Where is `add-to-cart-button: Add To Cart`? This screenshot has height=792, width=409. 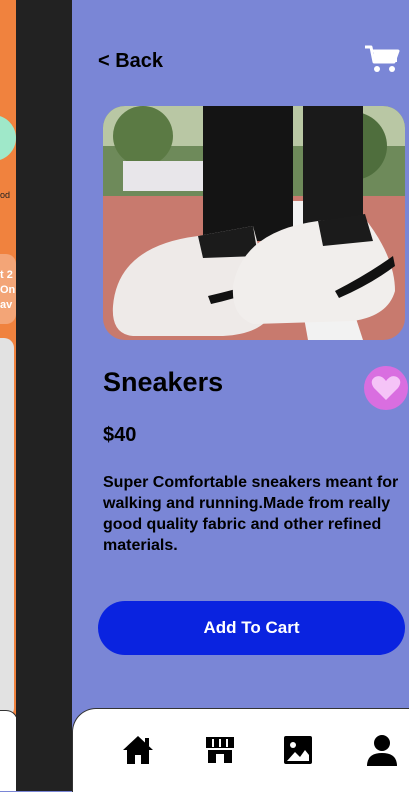
add-to-cart-button: Add To Cart is located at coordinates (251, 628).